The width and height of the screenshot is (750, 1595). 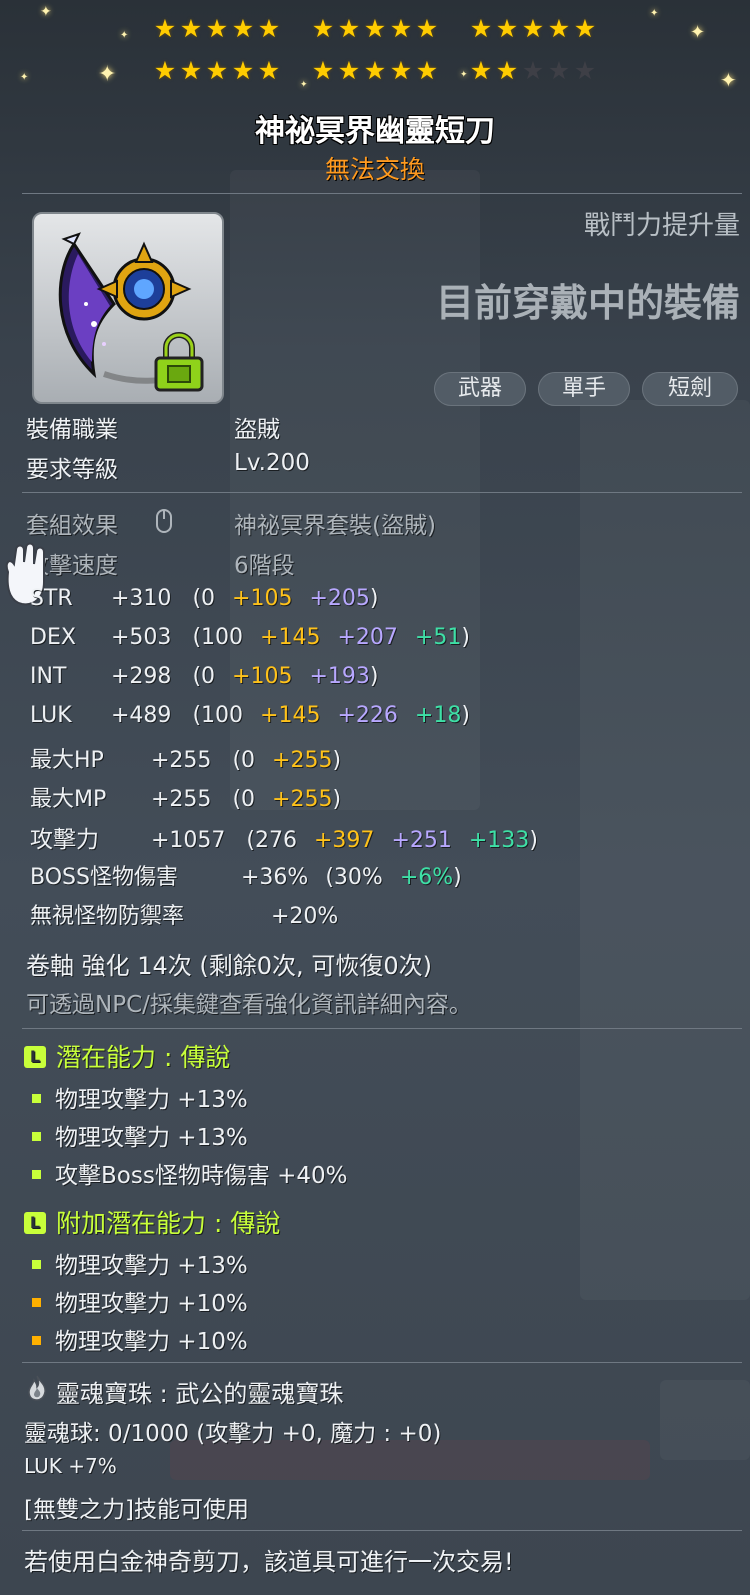 I want to click on scroll-upgrade-info: 卷軸 強化 14次 (剩餘0次, 可恢復0次), so click(x=229, y=966).